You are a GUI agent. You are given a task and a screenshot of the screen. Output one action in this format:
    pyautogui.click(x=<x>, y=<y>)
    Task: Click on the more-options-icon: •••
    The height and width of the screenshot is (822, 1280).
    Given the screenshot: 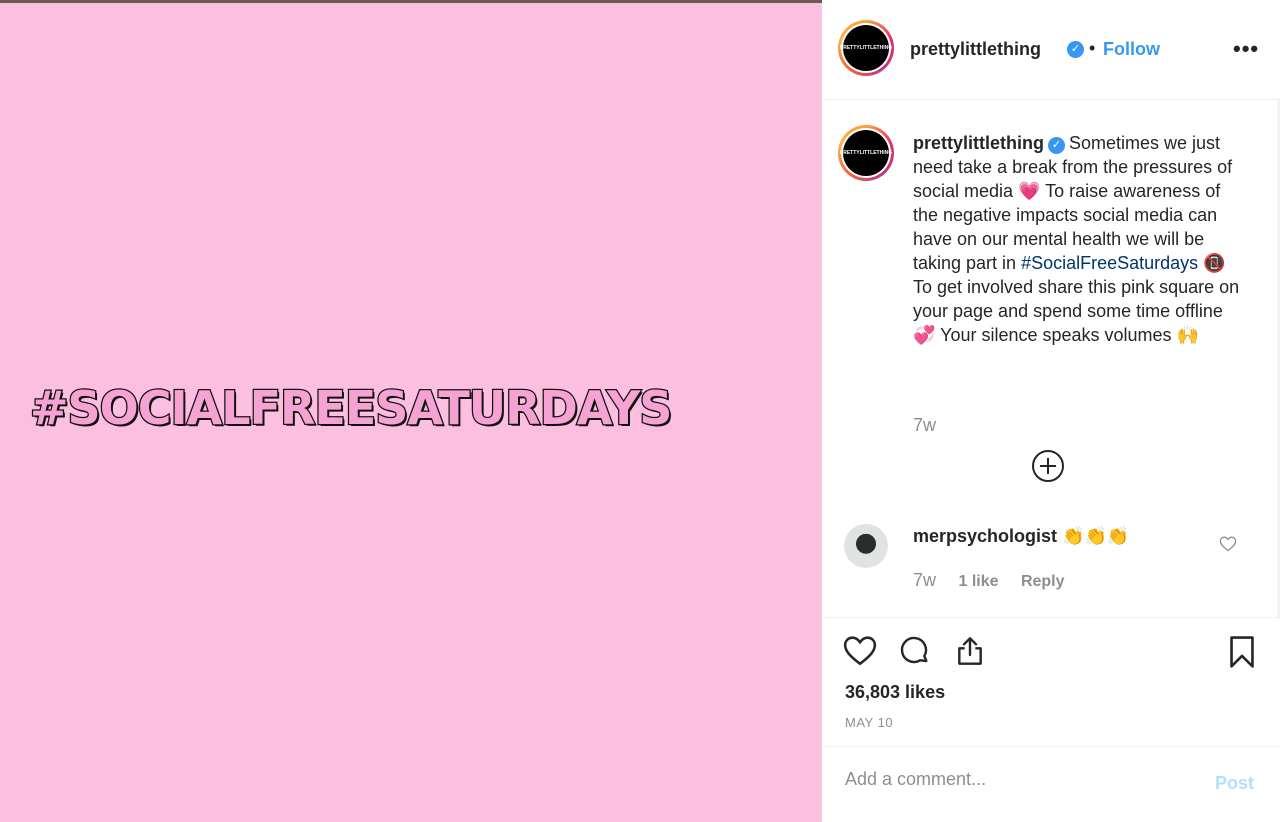 What is the action you would take?
    pyautogui.click(x=1246, y=49)
    